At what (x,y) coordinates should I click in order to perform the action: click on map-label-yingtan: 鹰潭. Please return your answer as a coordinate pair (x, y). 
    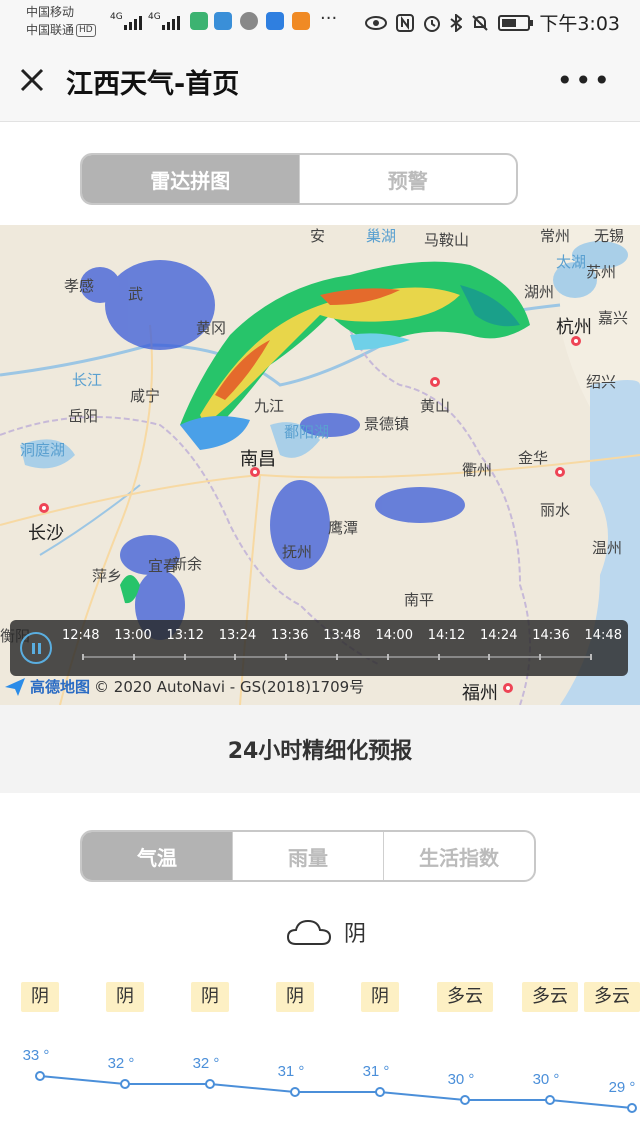
    Looking at the image, I should click on (343, 528).